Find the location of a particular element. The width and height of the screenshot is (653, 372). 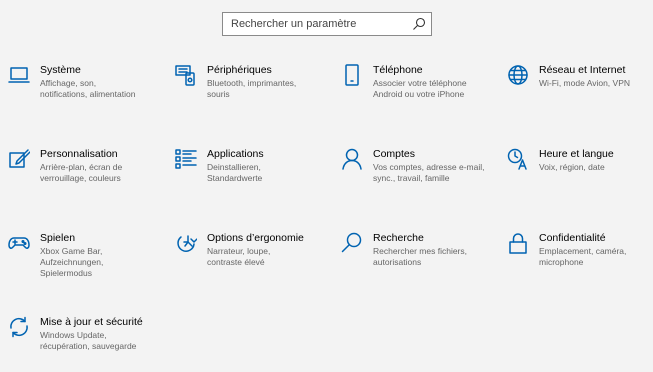

tile-desc-line: sync., travail, famille is located at coordinates (411, 178).